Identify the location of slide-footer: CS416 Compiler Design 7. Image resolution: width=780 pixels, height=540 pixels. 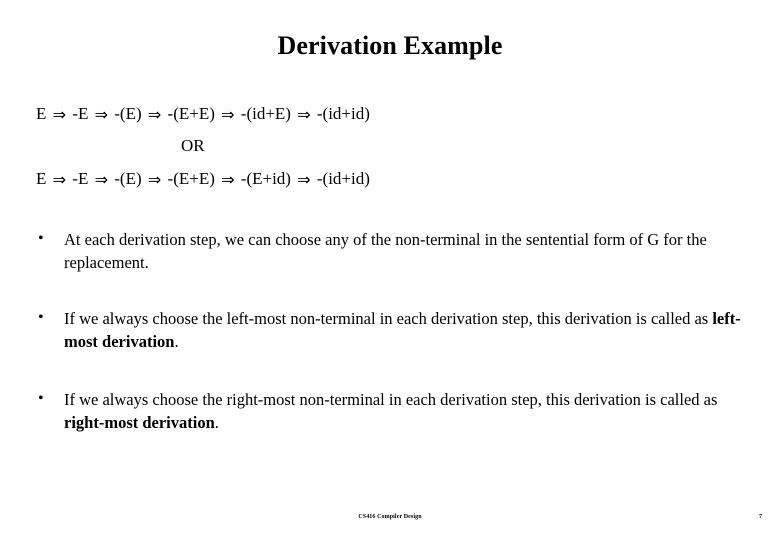
(390, 522).